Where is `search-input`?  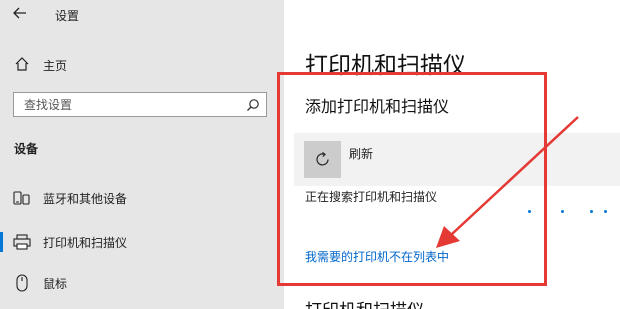
search-input is located at coordinates (131, 104).